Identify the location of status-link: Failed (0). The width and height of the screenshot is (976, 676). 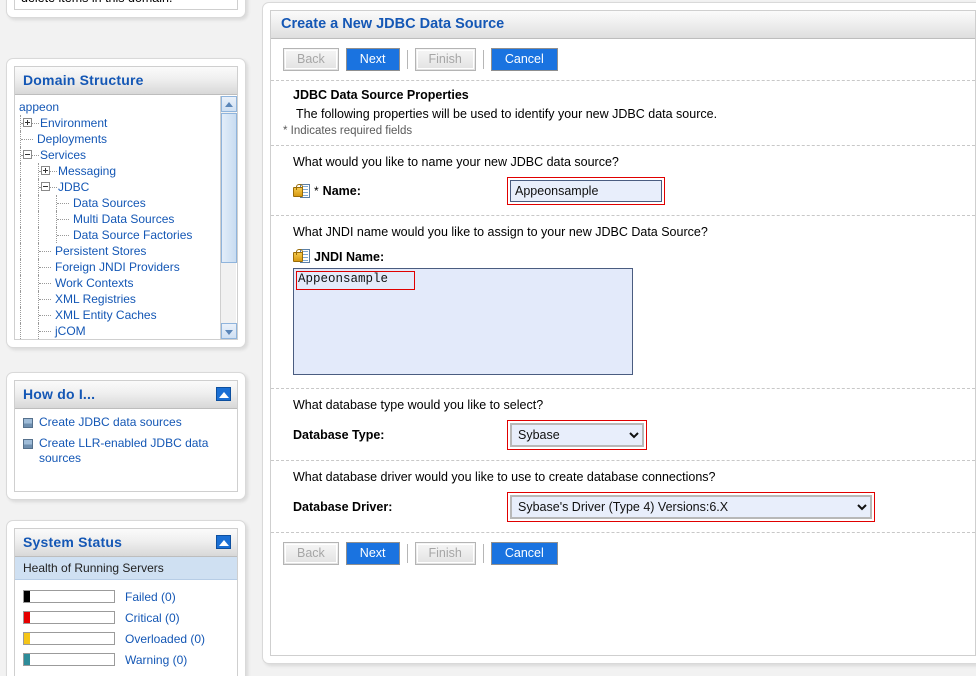
(150, 597).